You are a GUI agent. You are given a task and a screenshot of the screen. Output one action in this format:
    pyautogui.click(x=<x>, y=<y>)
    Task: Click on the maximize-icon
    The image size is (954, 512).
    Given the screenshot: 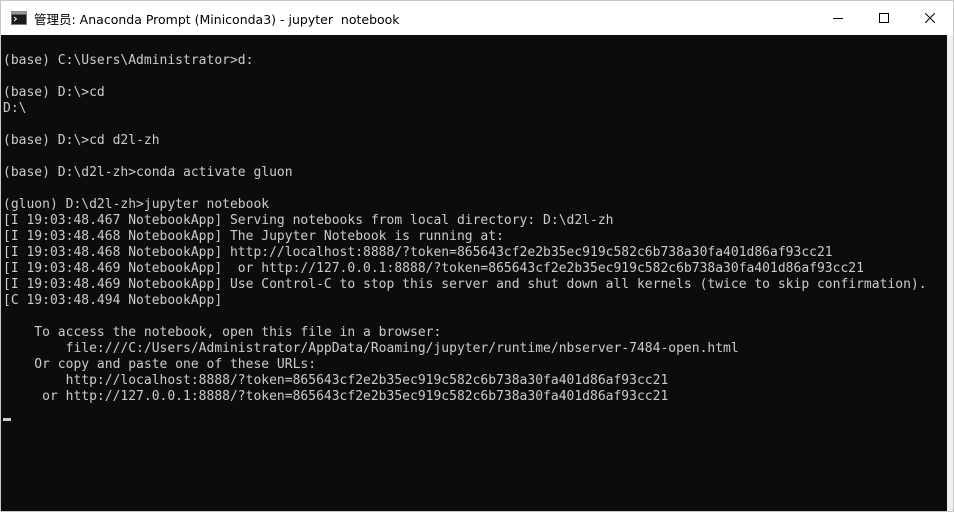 What is the action you would take?
    pyautogui.click(x=884, y=18)
    